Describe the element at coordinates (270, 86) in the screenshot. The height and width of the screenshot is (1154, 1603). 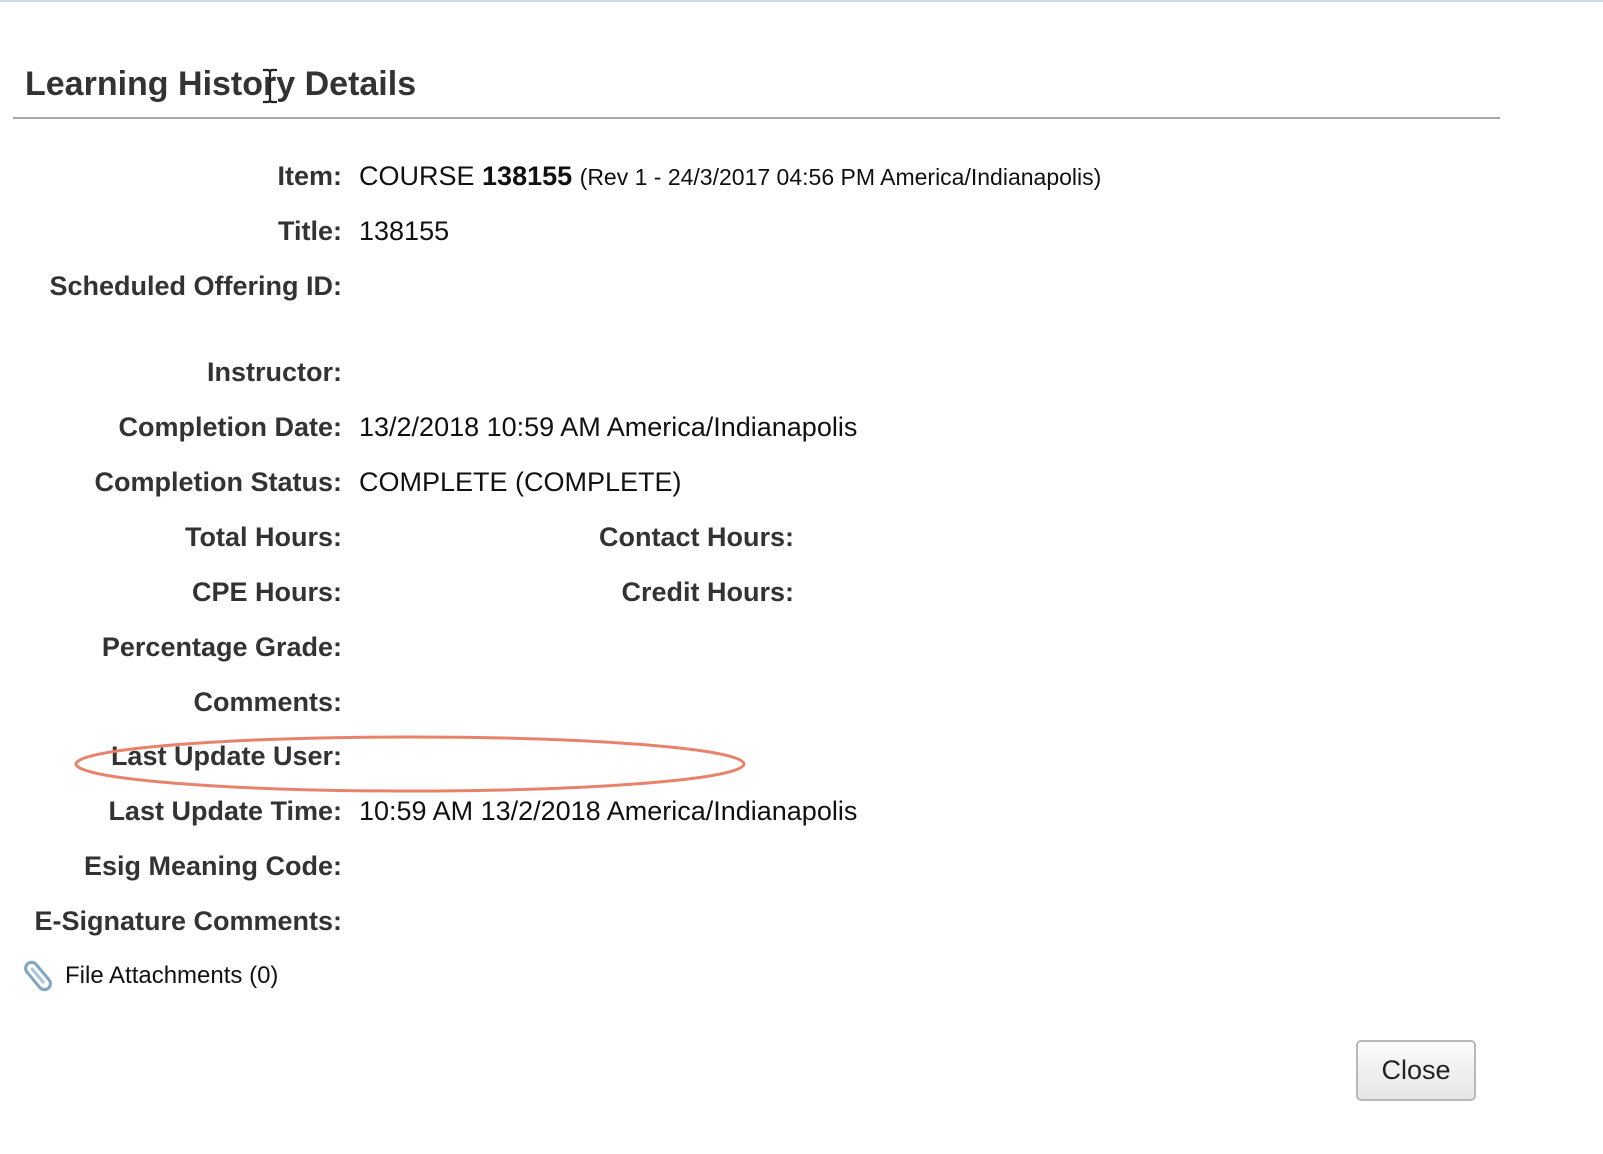
I see `text-cursor-icon` at that location.